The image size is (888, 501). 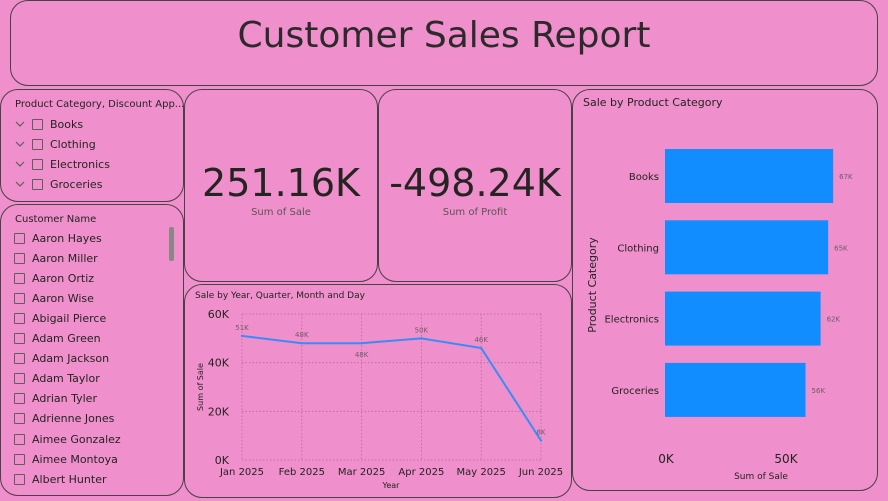 What do you see at coordinates (638, 248) in the screenshot?
I see `category-label: Clothing` at bounding box center [638, 248].